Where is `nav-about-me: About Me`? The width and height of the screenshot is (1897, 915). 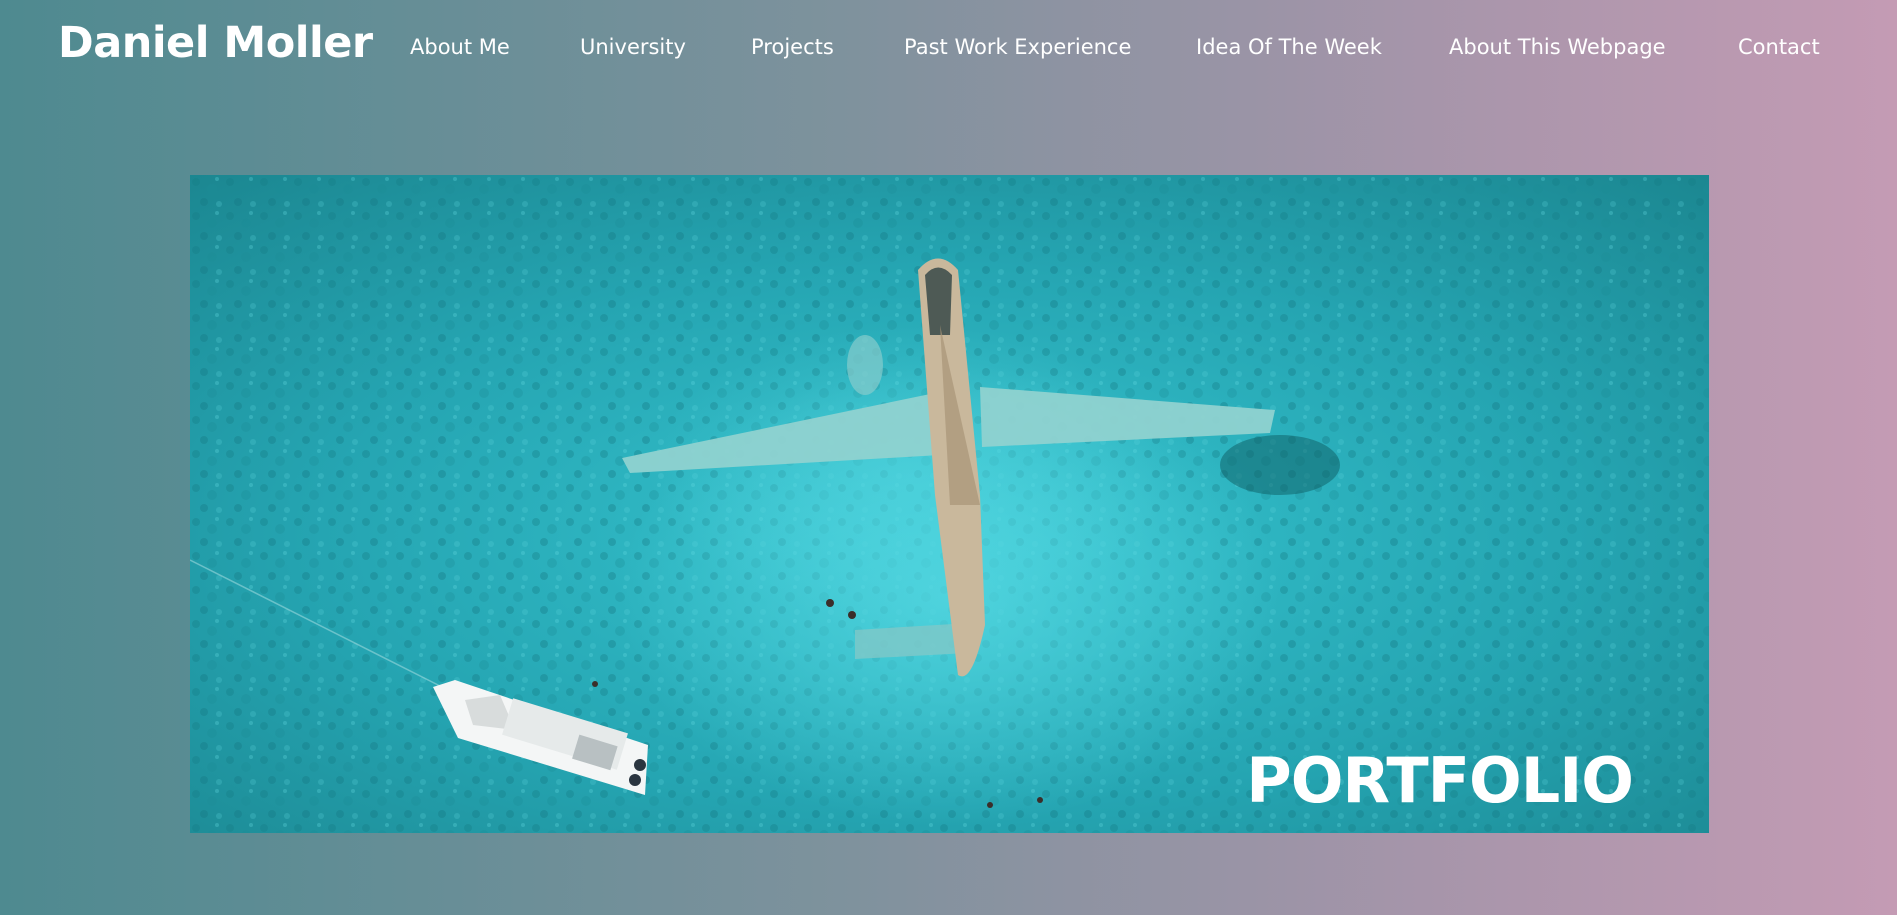 nav-about-me: About Me is located at coordinates (460, 47).